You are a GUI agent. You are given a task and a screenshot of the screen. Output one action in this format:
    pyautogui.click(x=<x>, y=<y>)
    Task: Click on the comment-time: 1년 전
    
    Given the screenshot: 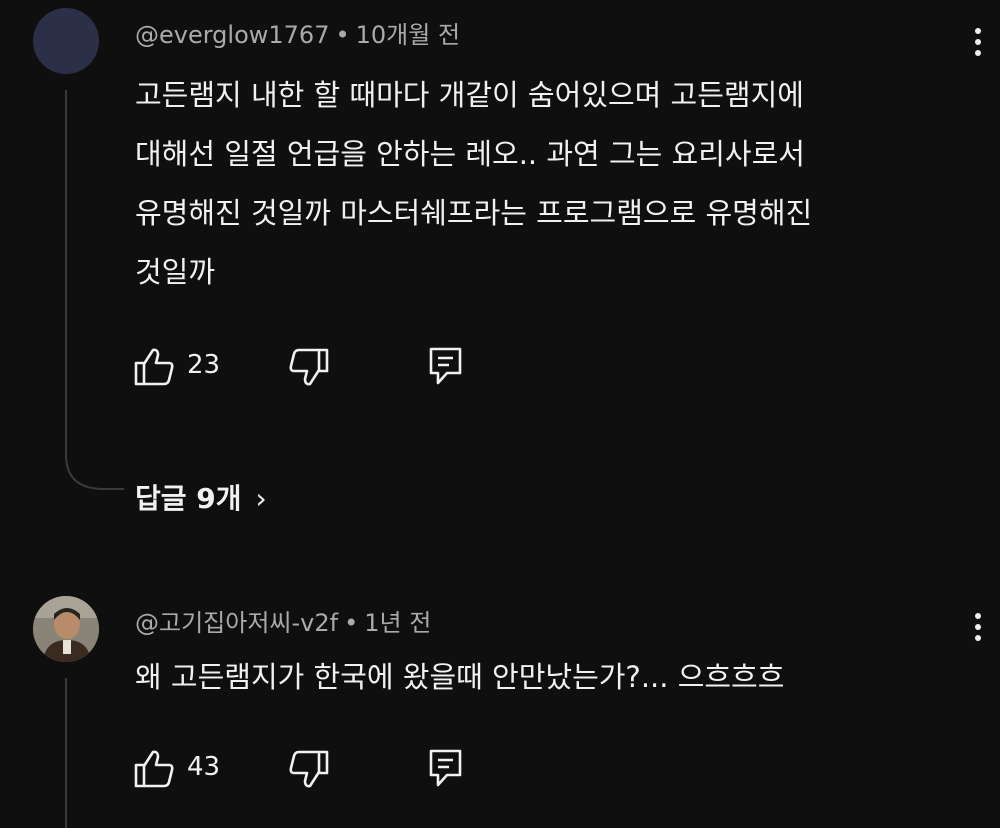 What is the action you would take?
    pyautogui.click(x=397, y=623)
    